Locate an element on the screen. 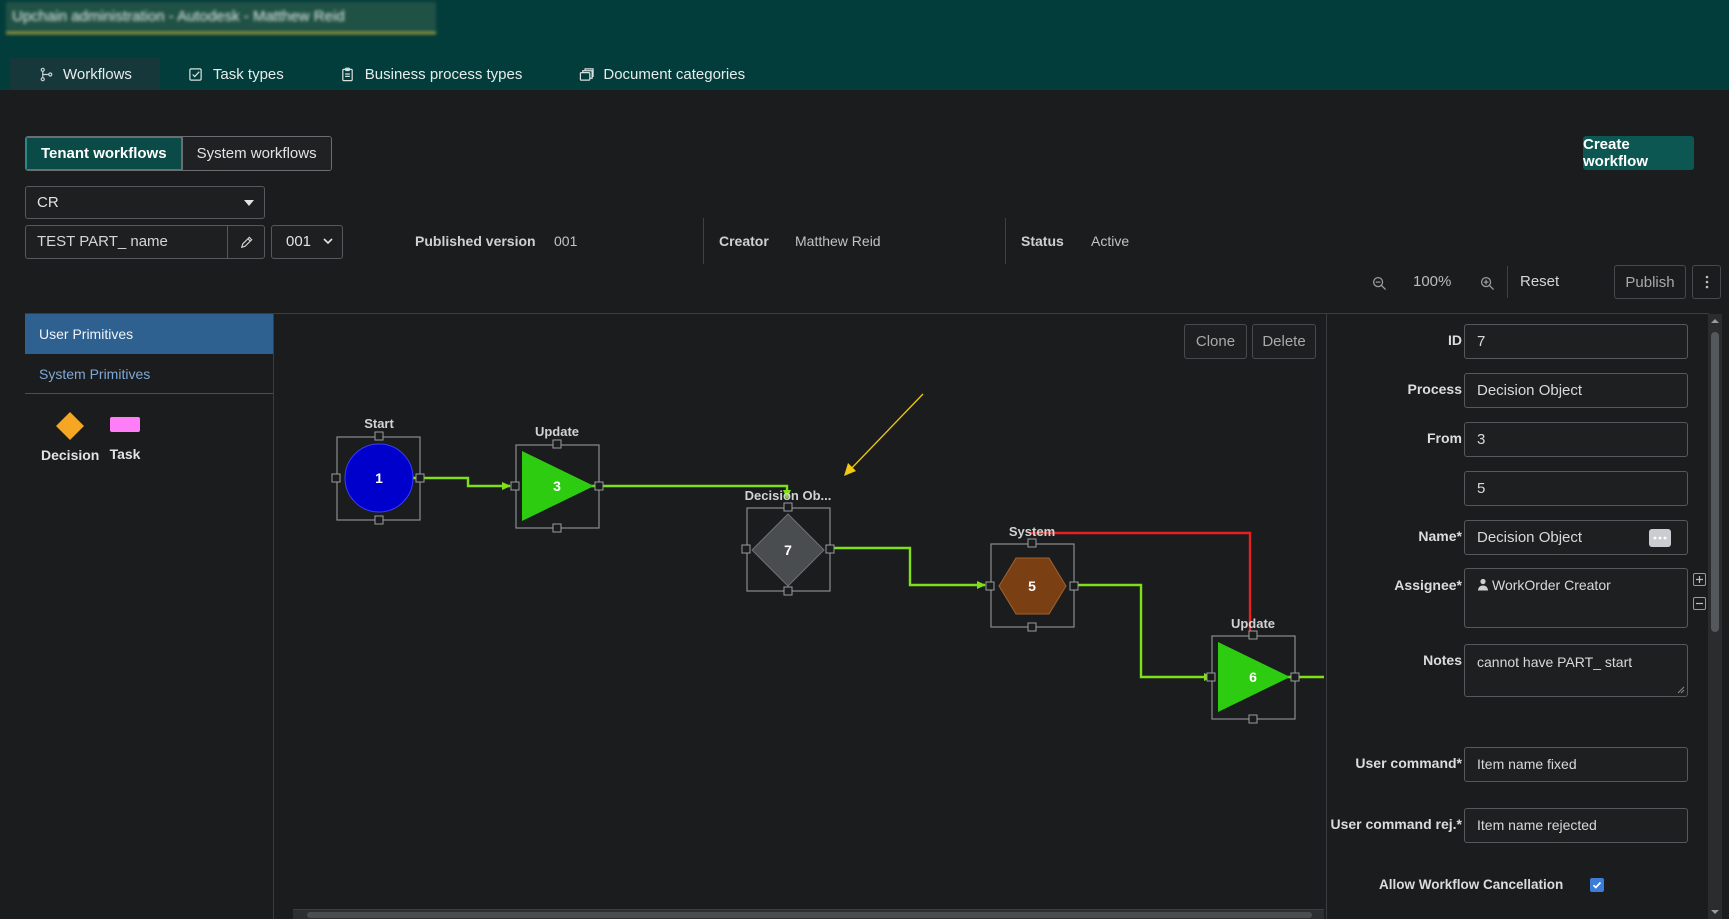 Image resolution: width=1729 pixels, height=919 pixels. reset-button: Reset is located at coordinates (1539, 282).